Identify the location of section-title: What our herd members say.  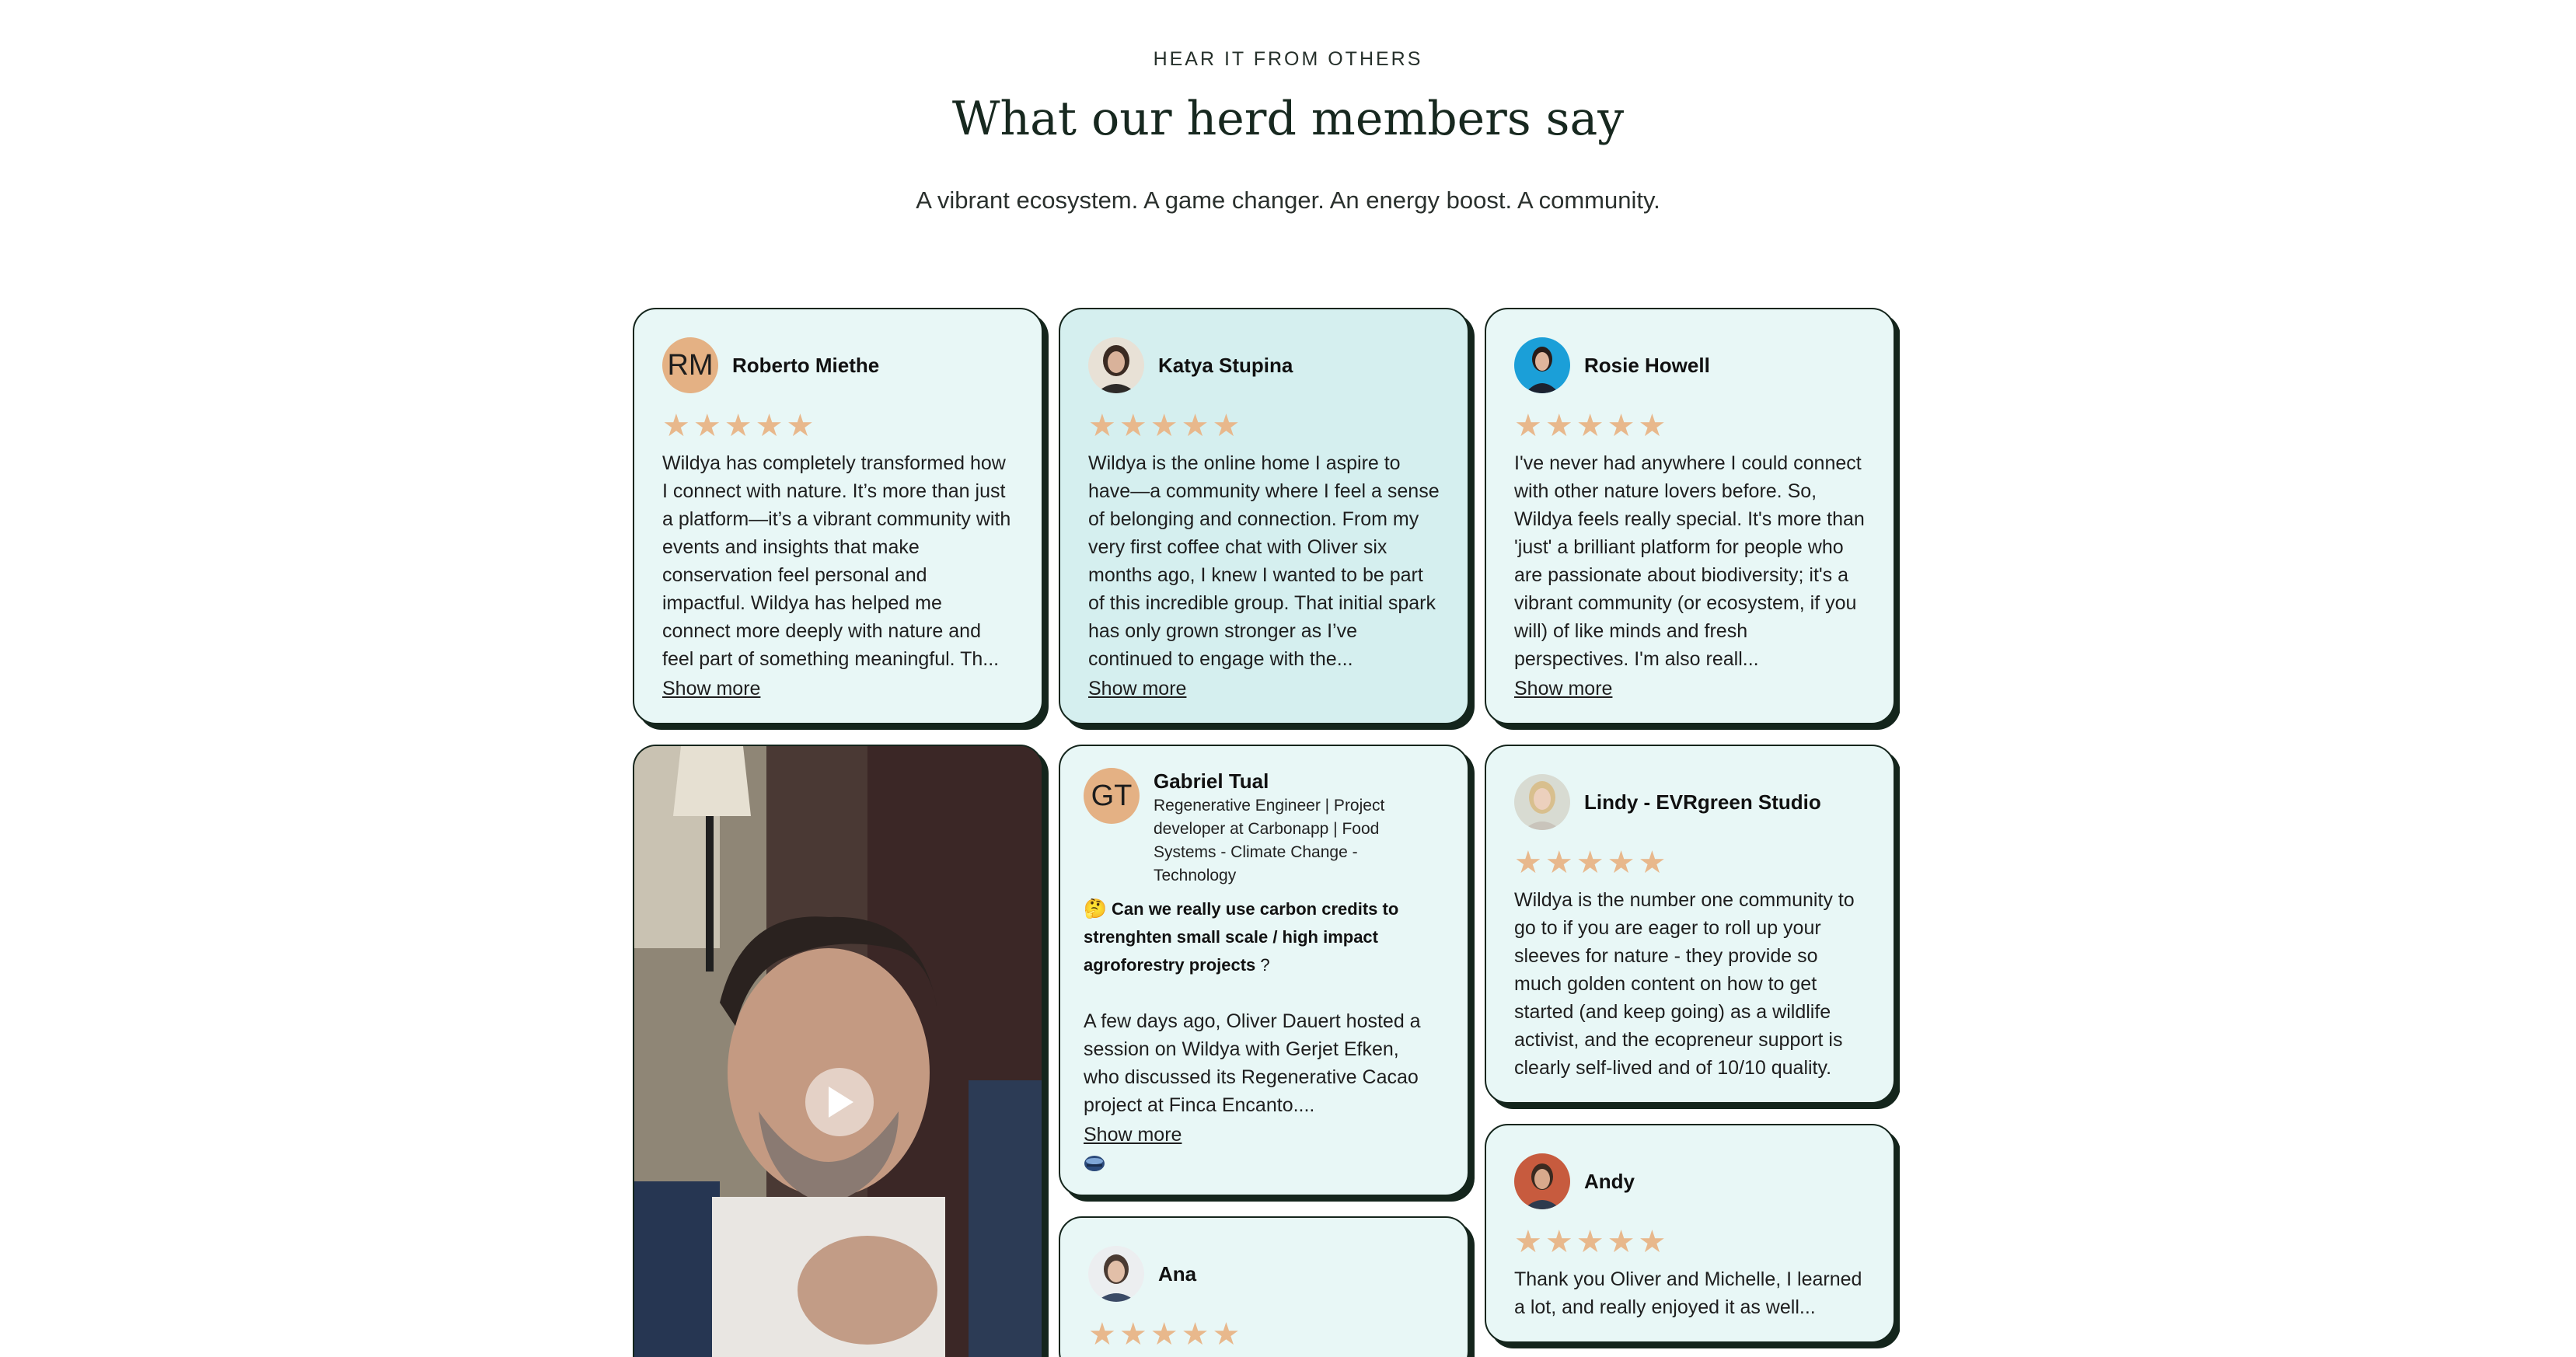
(1288, 119).